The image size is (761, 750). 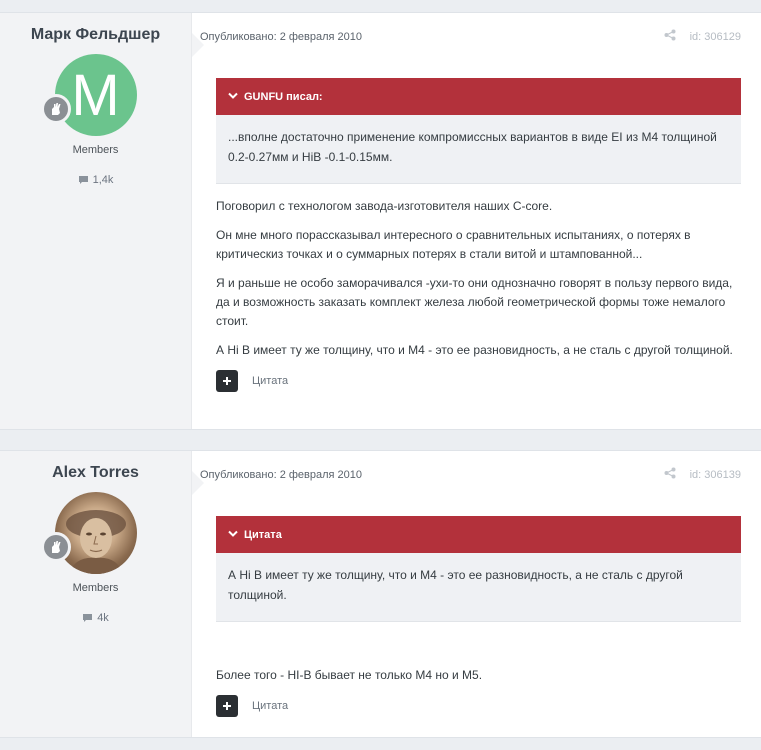 I want to click on post-id: id: 306129, so click(x=715, y=37).